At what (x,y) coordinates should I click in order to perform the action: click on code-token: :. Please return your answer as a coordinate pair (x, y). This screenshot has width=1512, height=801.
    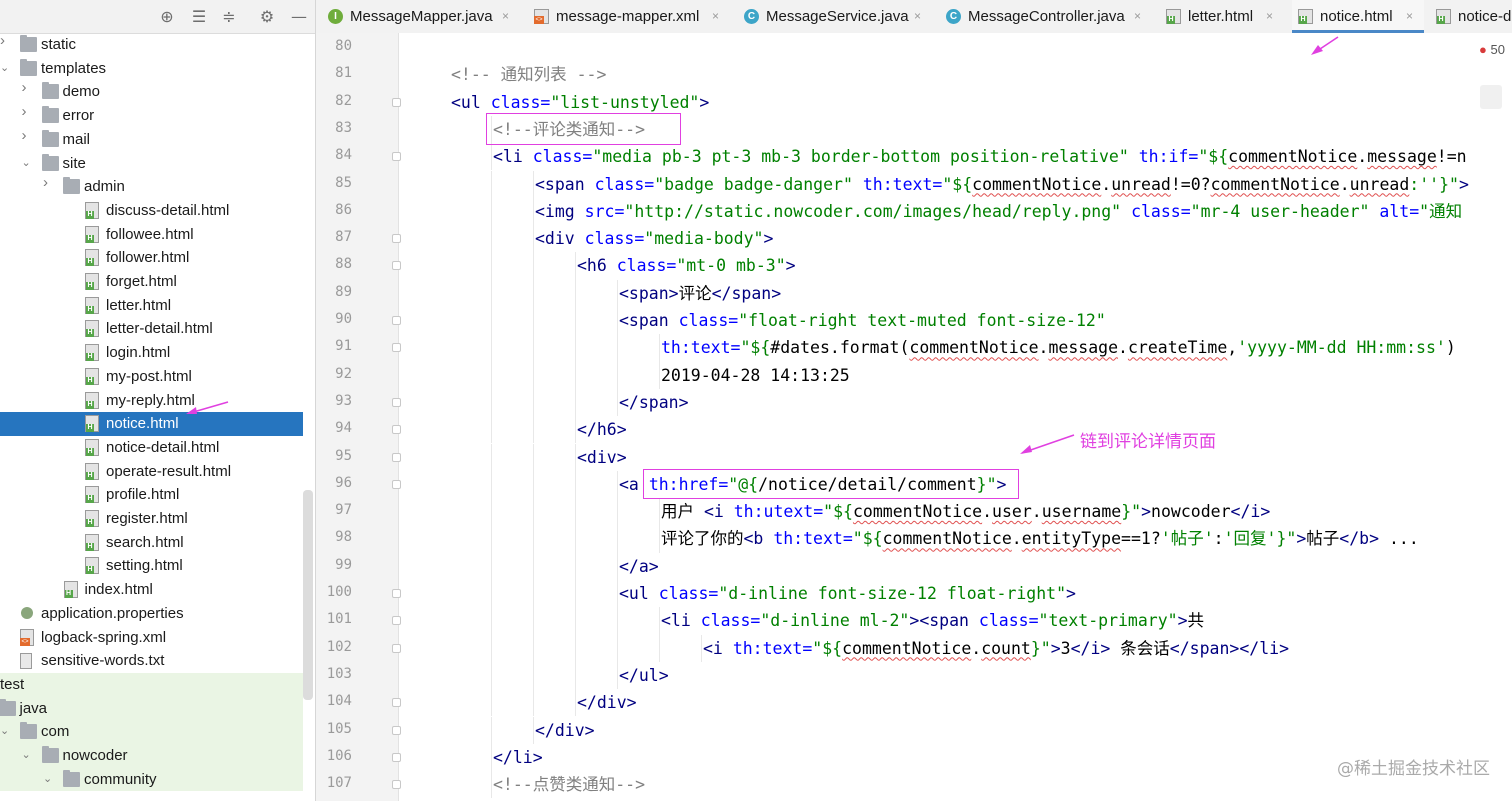
    Looking at the image, I should click on (1218, 539).